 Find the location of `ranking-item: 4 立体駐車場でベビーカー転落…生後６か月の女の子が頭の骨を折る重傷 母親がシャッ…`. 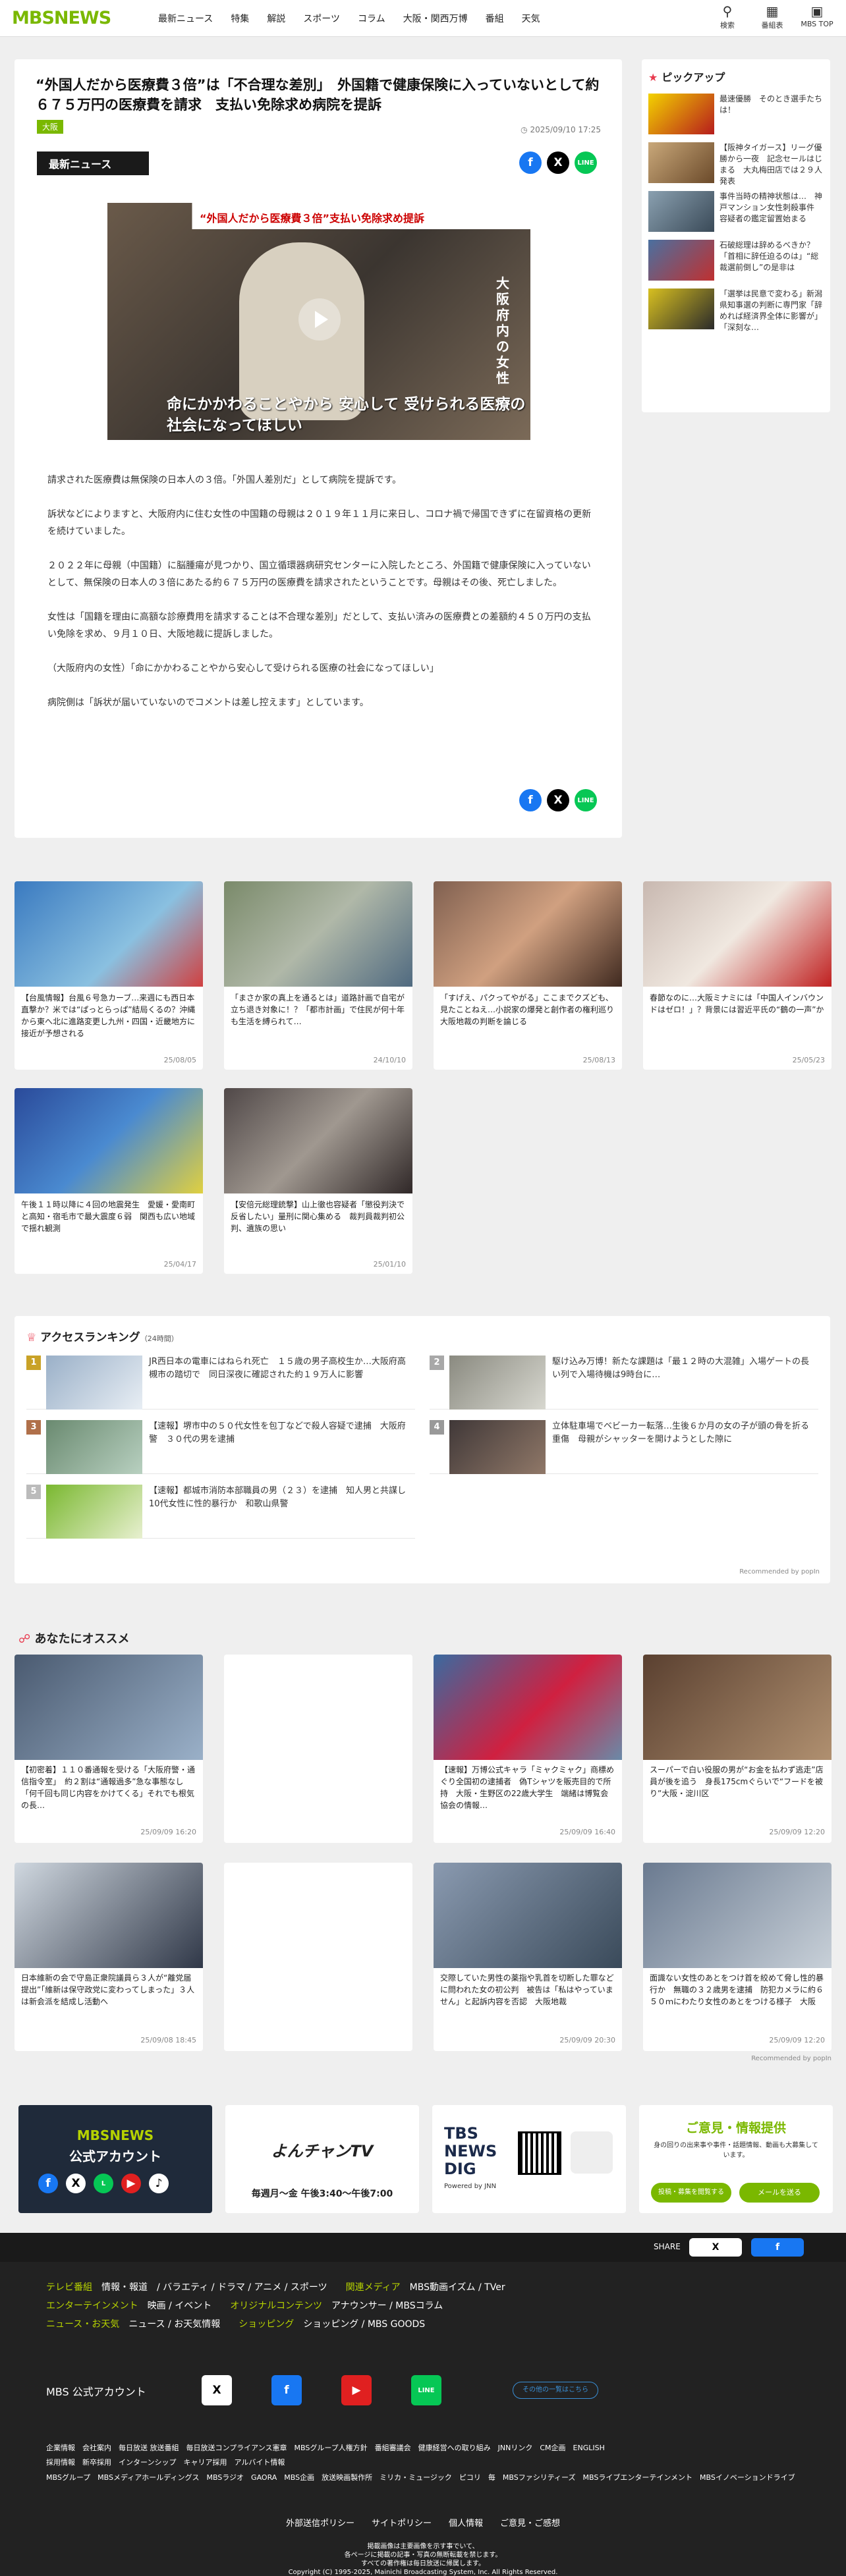

ranking-item: 4 立体駐車場でベビーカー転落…生後６か月の女の子が頭の骨を折る重傷 母親がシャッ… is located at coordinates (624, 1447).